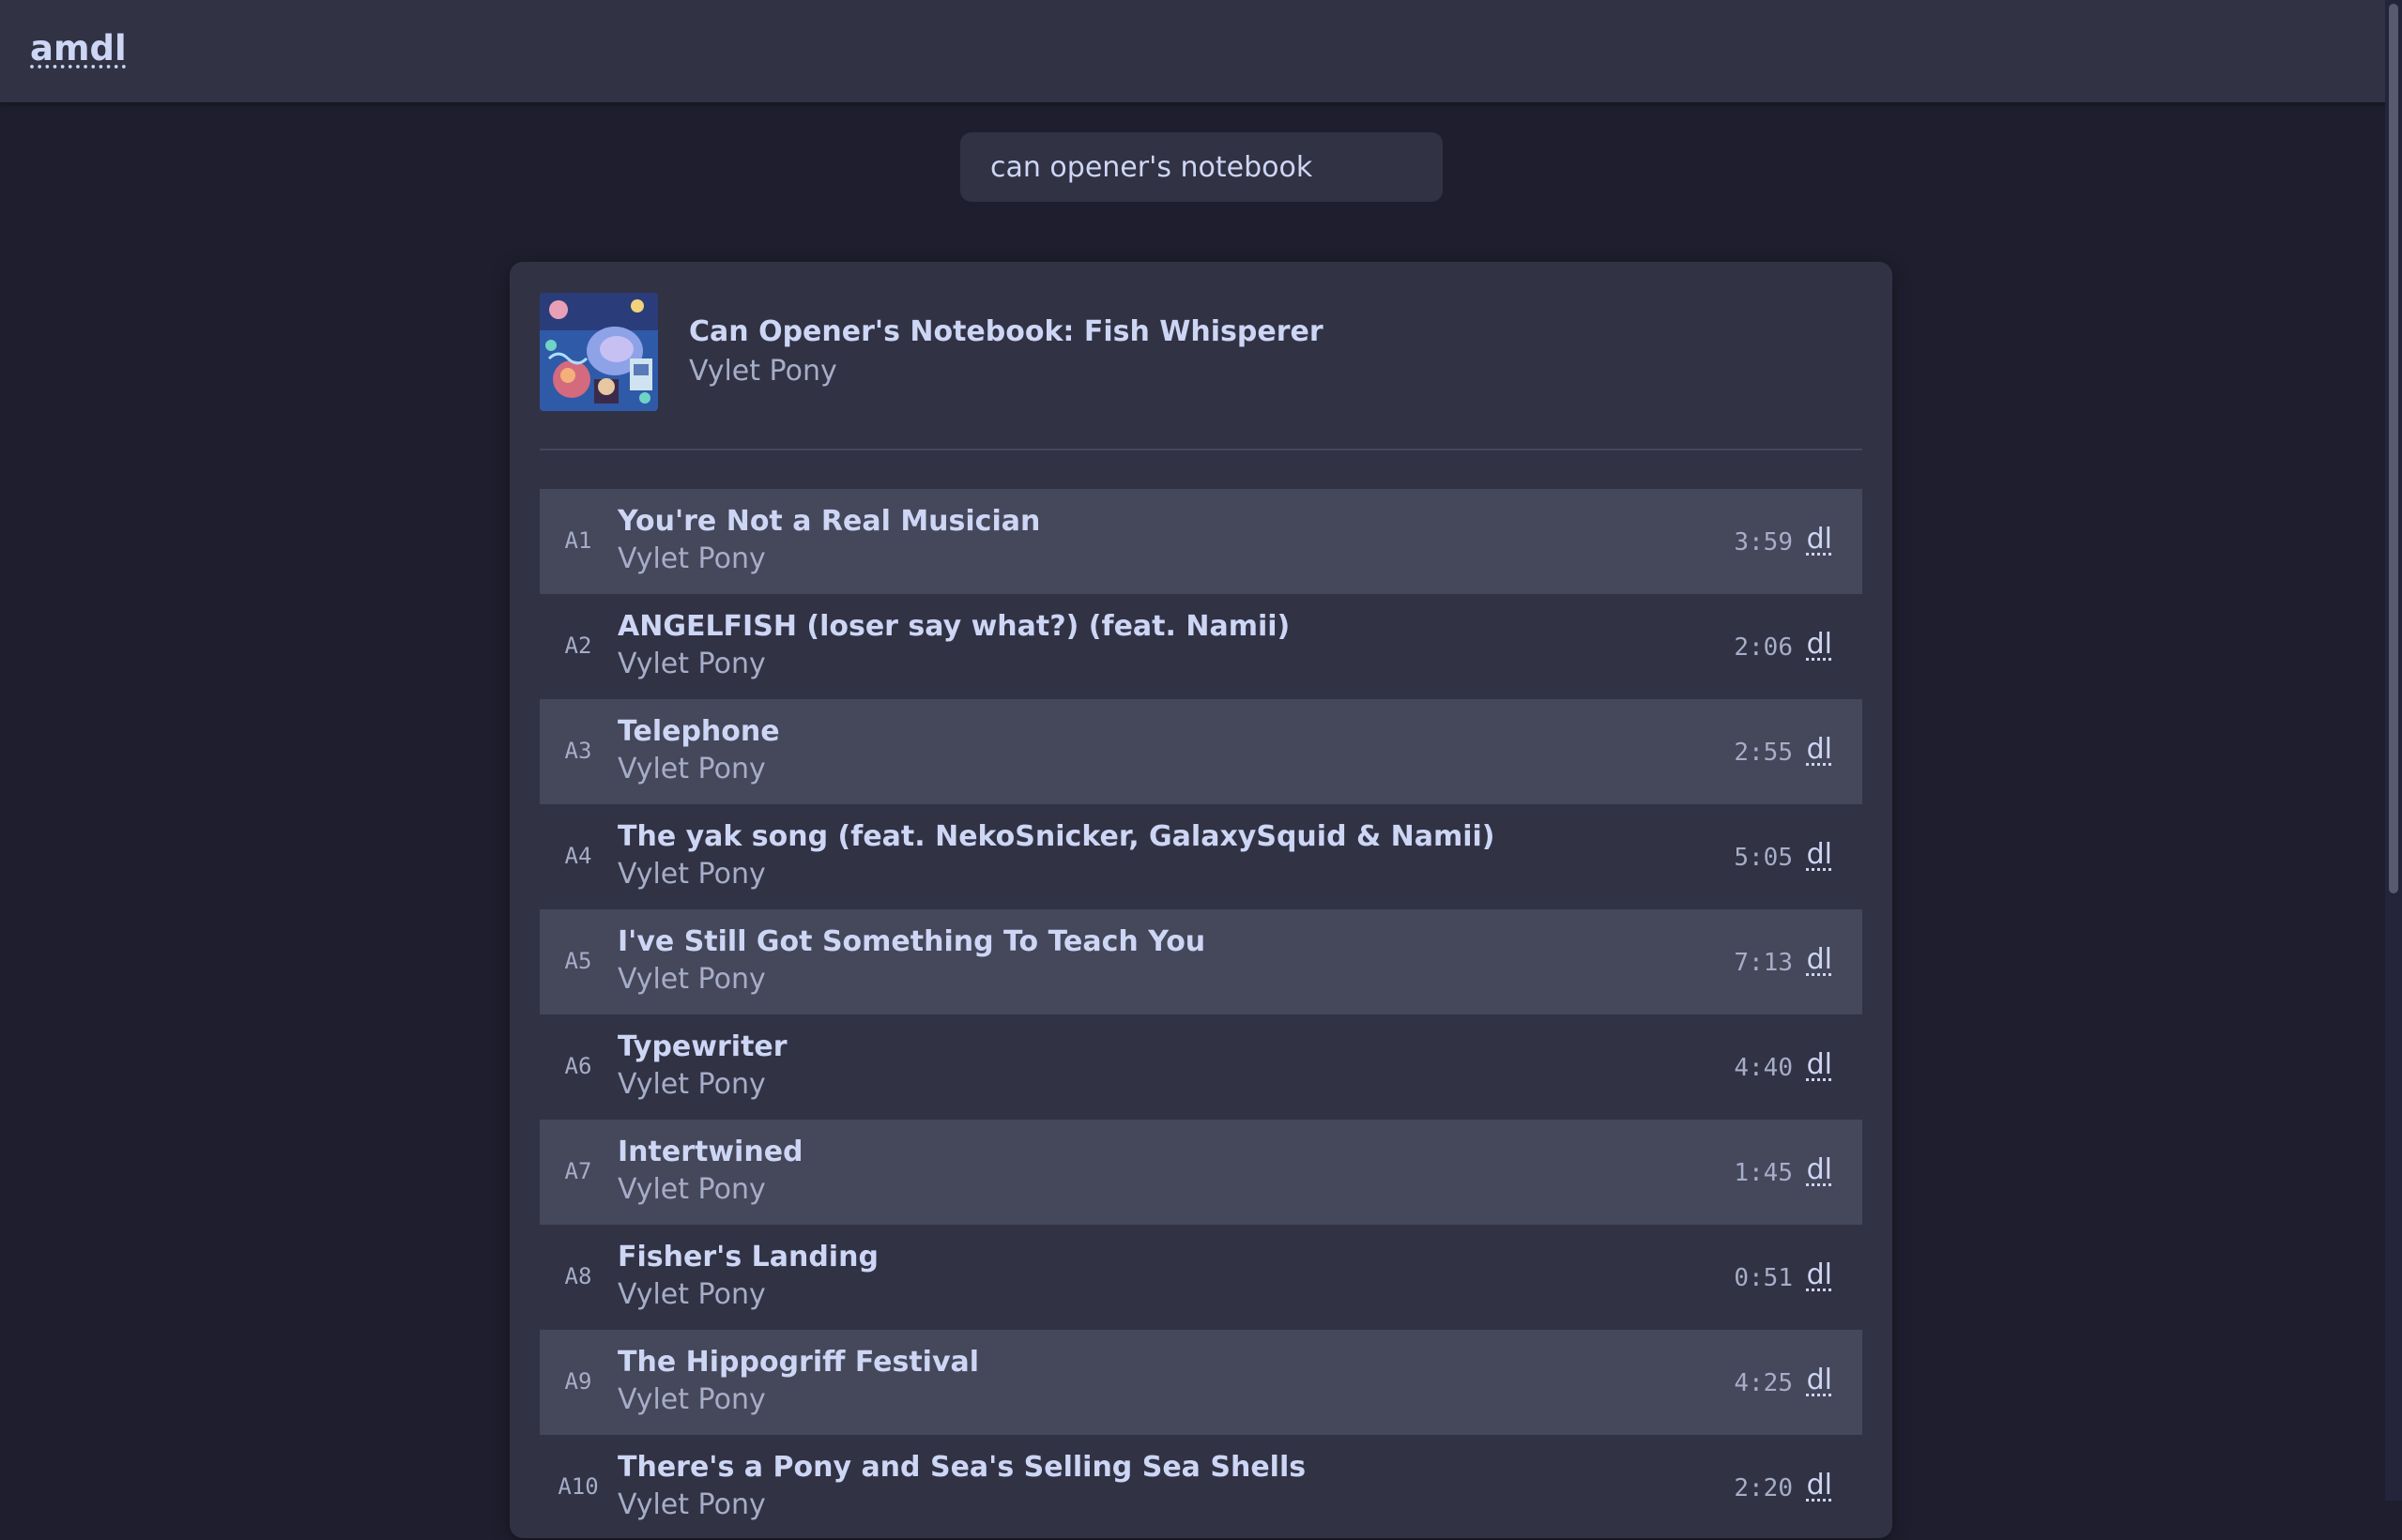 The width and height of the screenshot is (2402, 1540). What do you see at coordinates (578, 1171) in the screenshot?
I see `track-number: A7` at bounding box center [578, 1171].